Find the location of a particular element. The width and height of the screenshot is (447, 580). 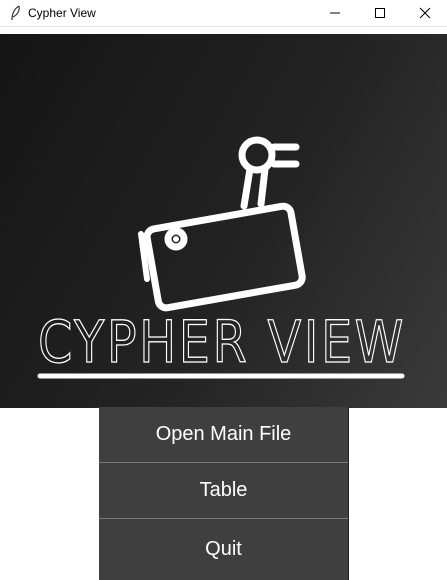

minimize-icon is located at coordinates (335, 13).